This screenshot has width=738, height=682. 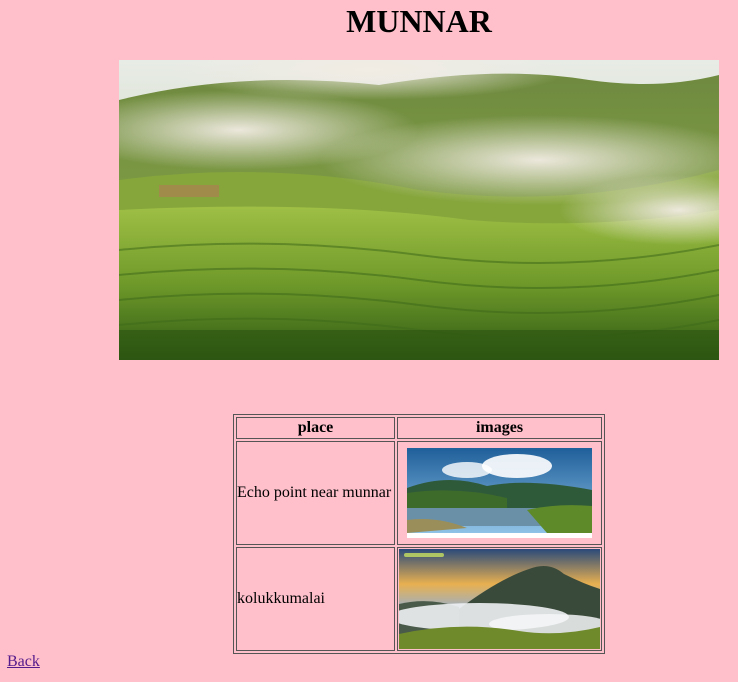 What do you see at coordinates (499, 428) in the screenshot?
I see `column-header-images: images` at bounding box center [499, 428].